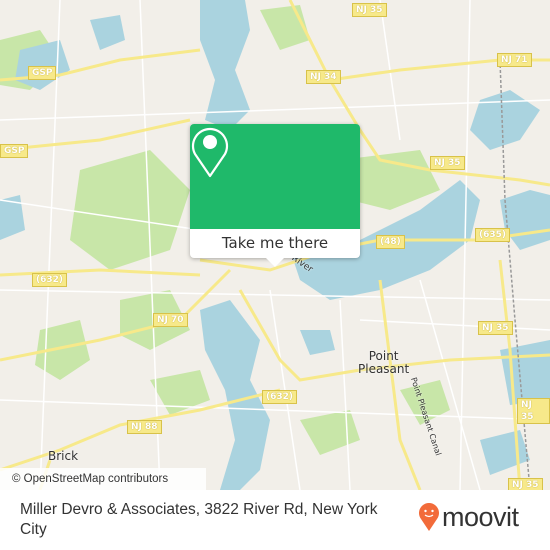 The height and width of the screenshot is (550, 550). I want to click on road-shield: NJ 71, so click(514, 60).